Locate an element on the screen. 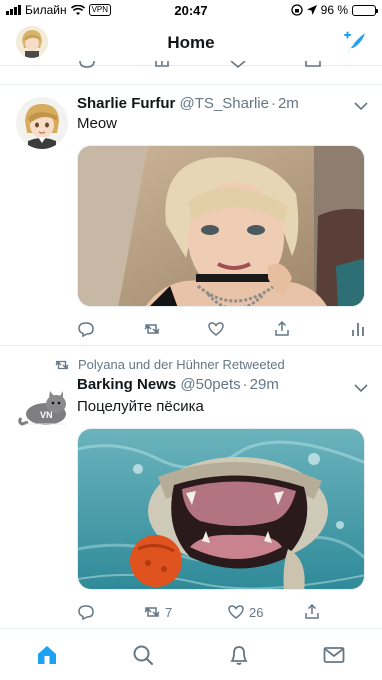 The width and height of the screenshot is (382, 680). retweeted-by: Polyana und der Hühner Retweeted is located at coordinates (169, 364).